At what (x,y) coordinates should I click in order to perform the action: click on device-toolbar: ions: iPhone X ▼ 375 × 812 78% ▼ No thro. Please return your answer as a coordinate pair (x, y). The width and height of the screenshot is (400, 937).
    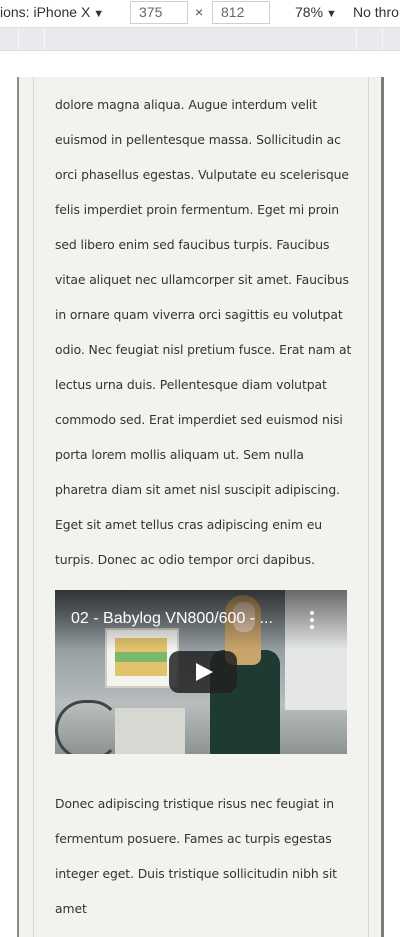
    Looking at the image, I should click on (200, 14).